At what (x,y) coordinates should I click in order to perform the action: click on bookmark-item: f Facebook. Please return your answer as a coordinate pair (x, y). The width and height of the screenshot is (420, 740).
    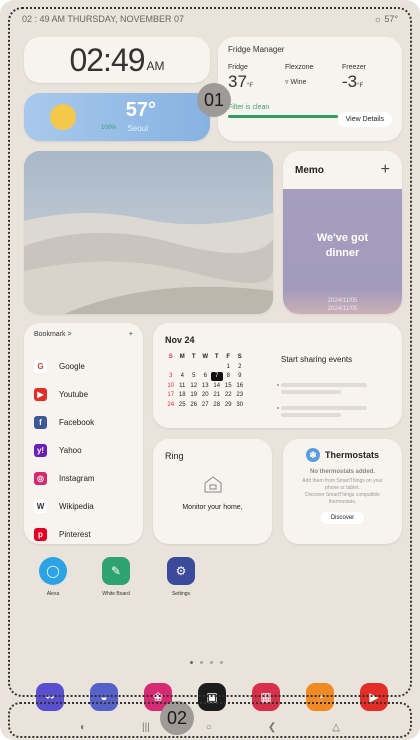
    Looking at the image, I should click on (83, 422).